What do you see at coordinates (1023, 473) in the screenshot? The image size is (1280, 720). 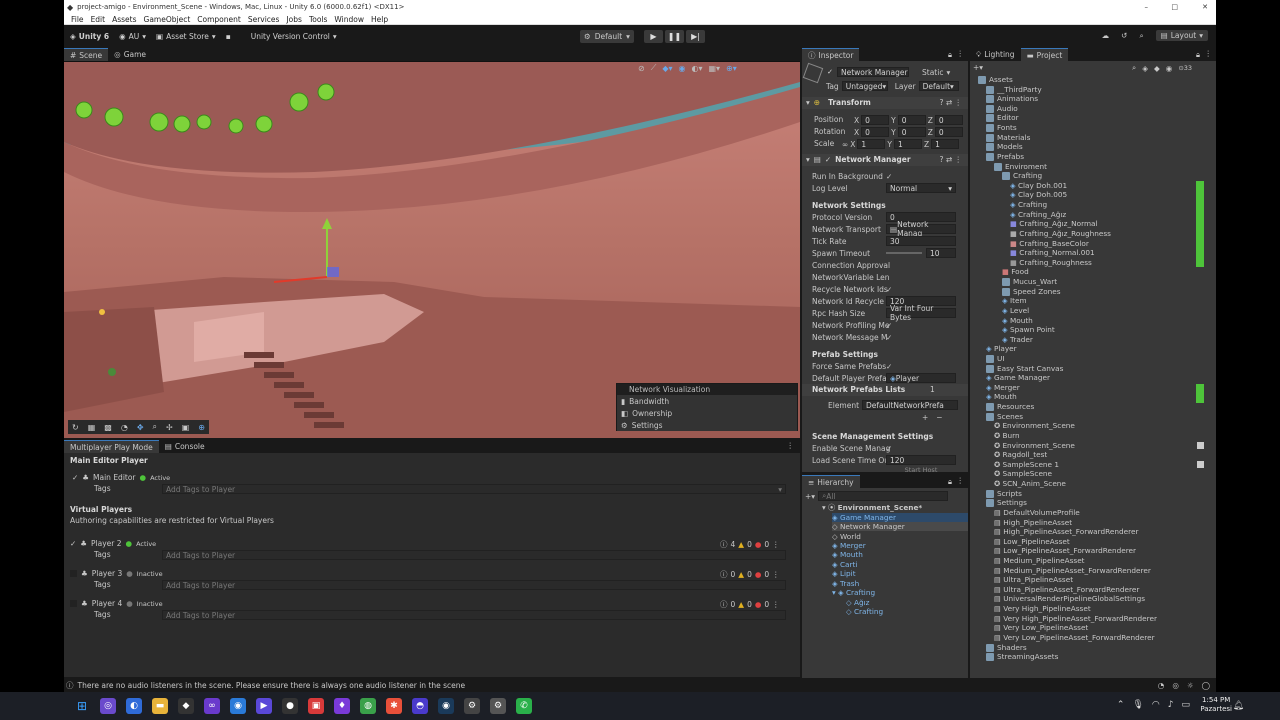 I see `project-item: ✪ SampleScene` at bounding box center [1023, 473].